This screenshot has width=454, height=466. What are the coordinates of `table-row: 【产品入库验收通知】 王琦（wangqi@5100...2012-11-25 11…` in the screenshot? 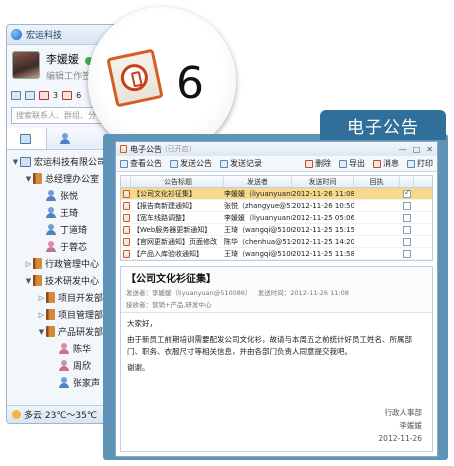 It's located at (276, 254).